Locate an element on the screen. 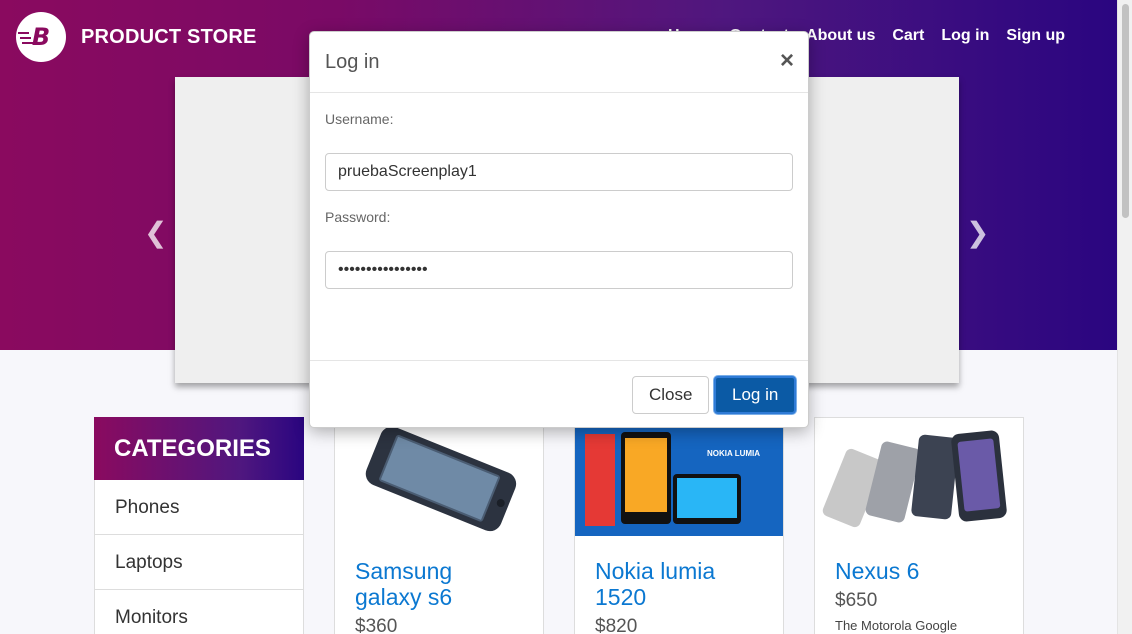  modal-footer: Close Log in is located at coordinates (559, 394).